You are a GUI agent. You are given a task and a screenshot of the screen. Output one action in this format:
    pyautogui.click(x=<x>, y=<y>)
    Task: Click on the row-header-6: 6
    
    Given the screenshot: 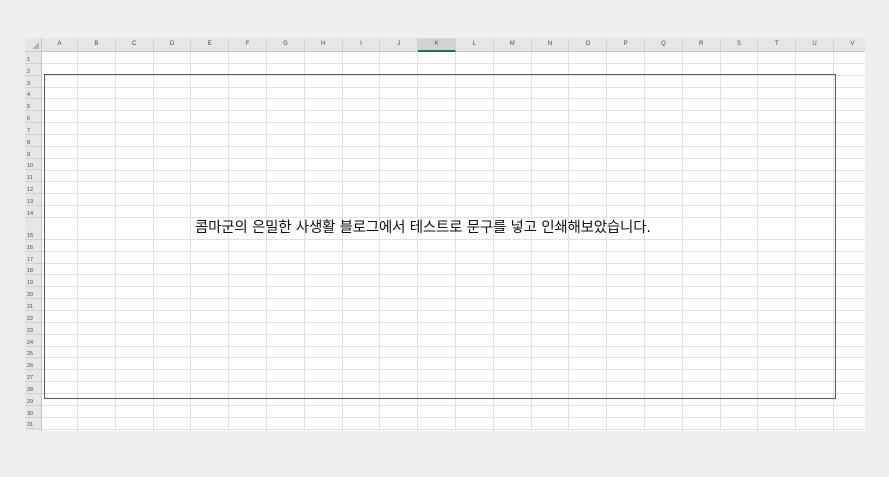 What is the action you would take?
    pyautogui.click(x=33, y=117)
    